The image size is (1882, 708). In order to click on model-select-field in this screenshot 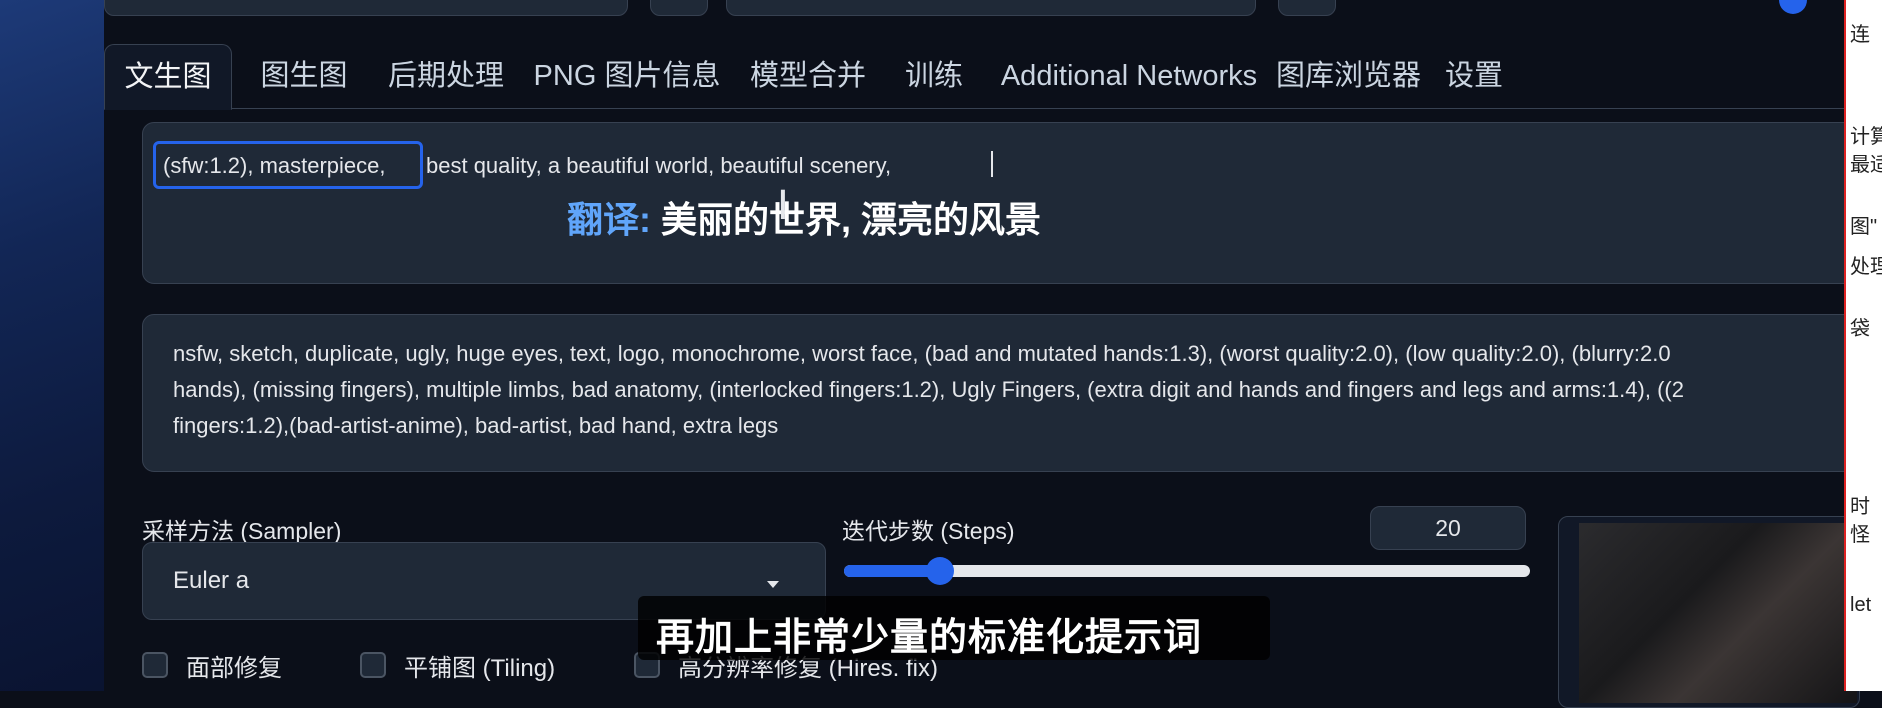, I will do `click(366, 8)`.